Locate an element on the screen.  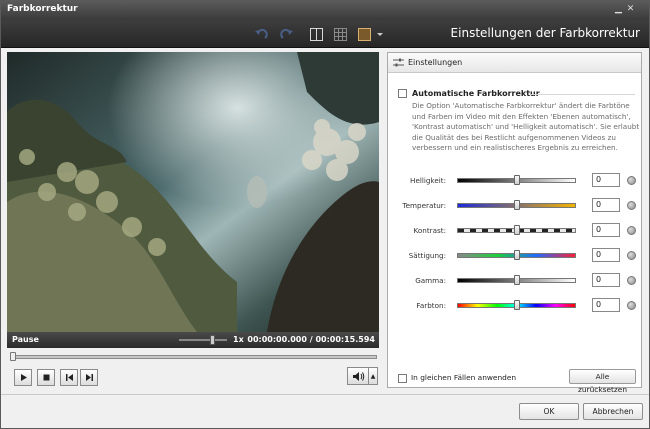
window-title: Farbkorrektur is located at coordinates (42, 9).